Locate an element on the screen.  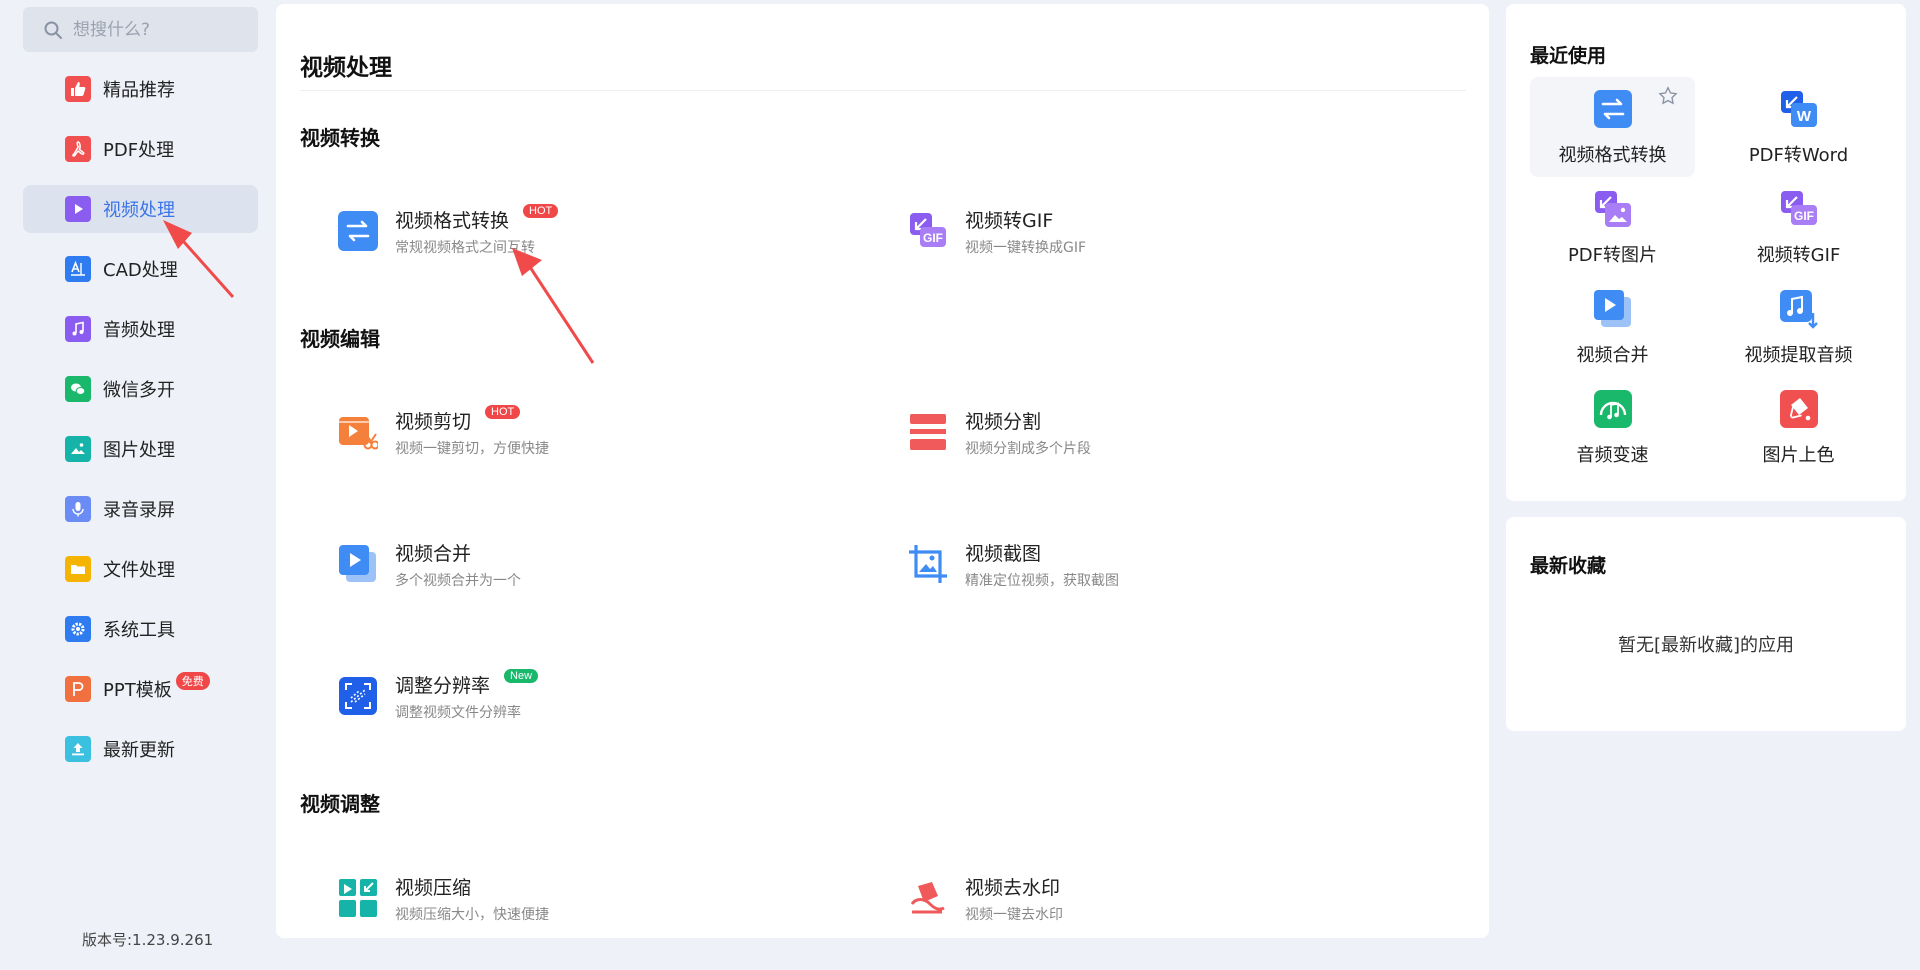
crop-image-icon is located at coordinates (928, 564).